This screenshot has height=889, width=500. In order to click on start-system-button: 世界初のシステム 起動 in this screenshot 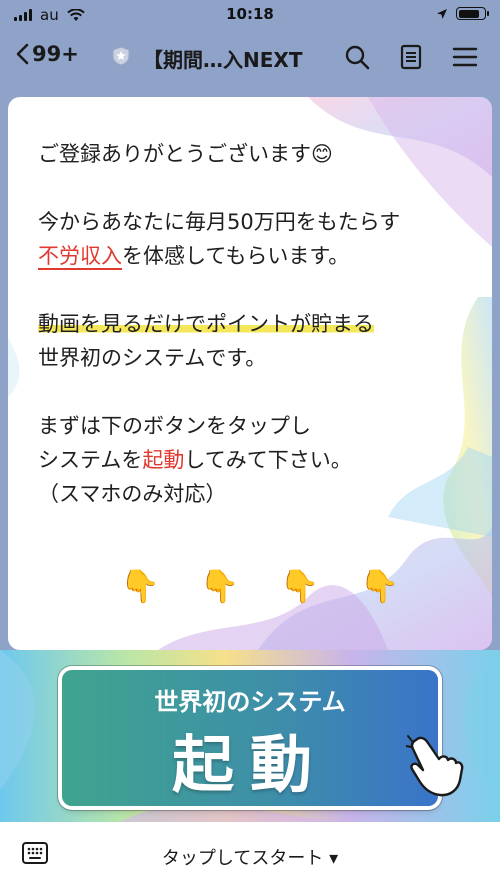, I will do `click(250, 738)`.